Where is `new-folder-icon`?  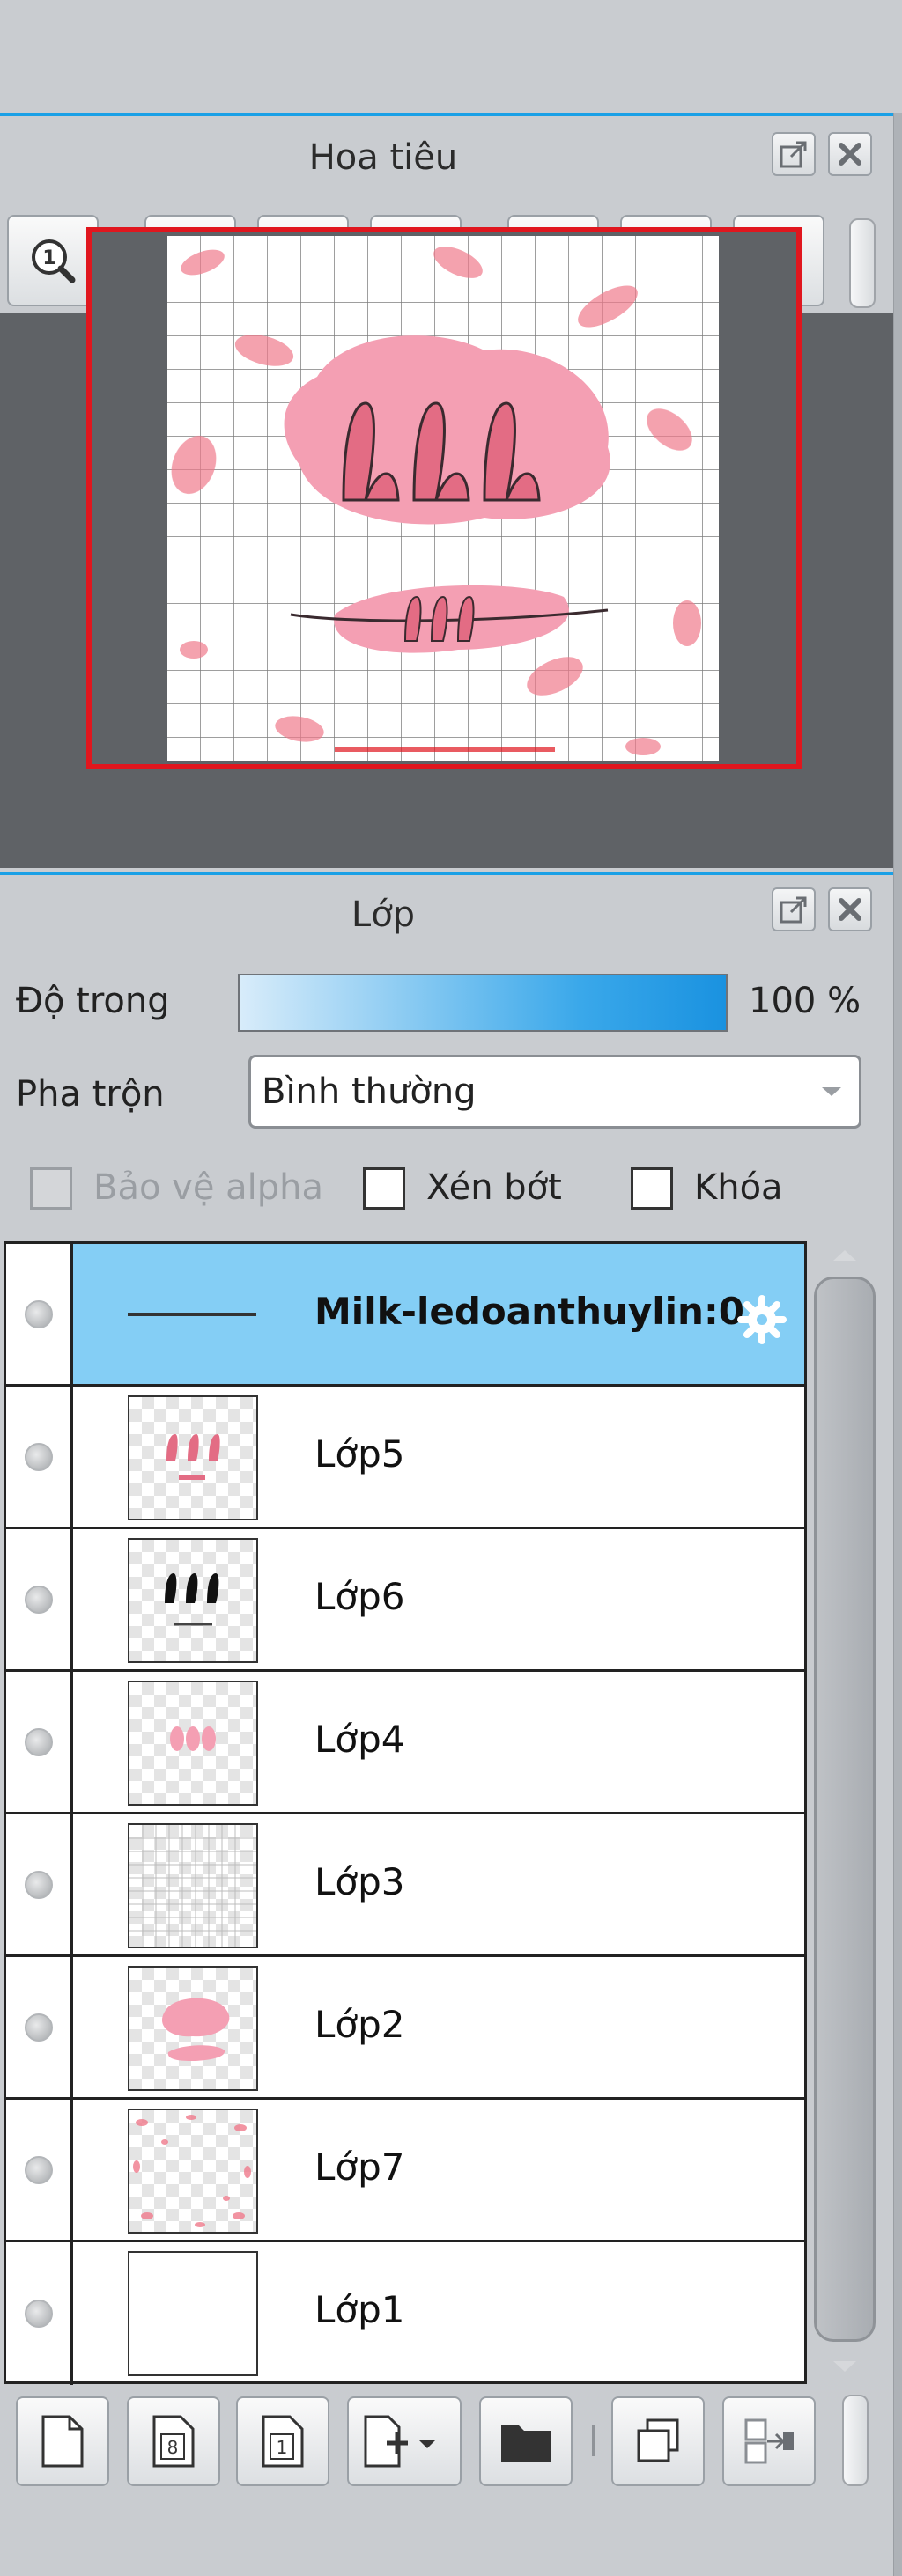 new-folder-icon is located at coordinates (526, 2444).